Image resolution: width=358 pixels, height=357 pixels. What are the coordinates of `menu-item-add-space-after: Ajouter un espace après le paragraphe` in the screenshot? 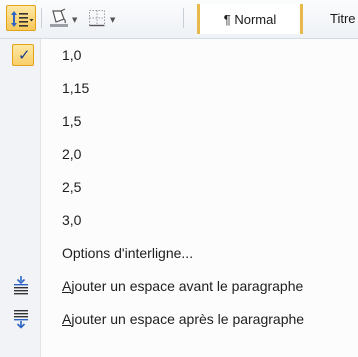 It's located at (179, 319).